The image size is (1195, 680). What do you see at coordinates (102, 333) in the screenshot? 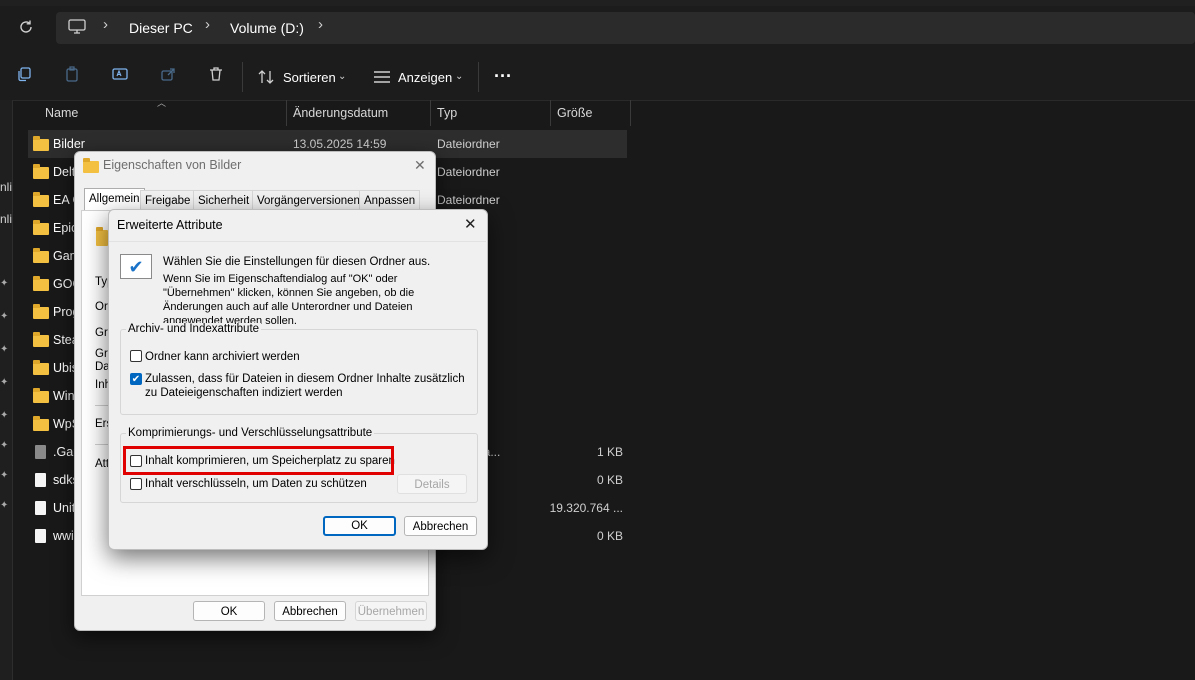
I see `property-label: Grö` at bounding box center [102, 333].